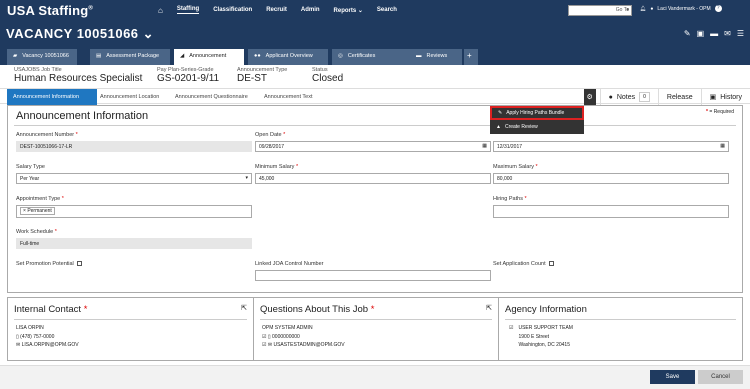  What do you see at coordinates (276, 10) in the screenshot?
I see `nav-recruit: Recruit` at bounding box center [276, 10].